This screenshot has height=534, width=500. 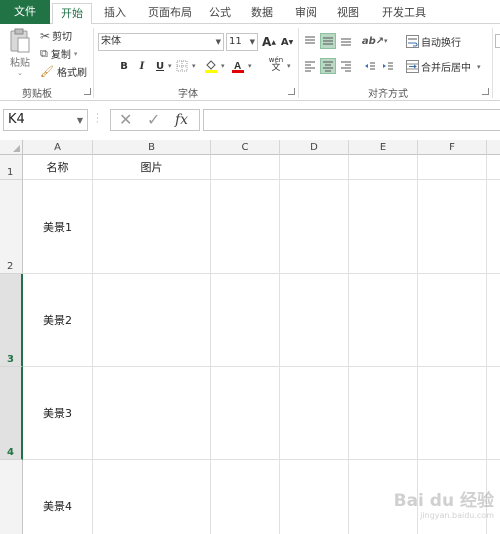 I want to click on decrease-indent-button, so click(x=370, y=66).